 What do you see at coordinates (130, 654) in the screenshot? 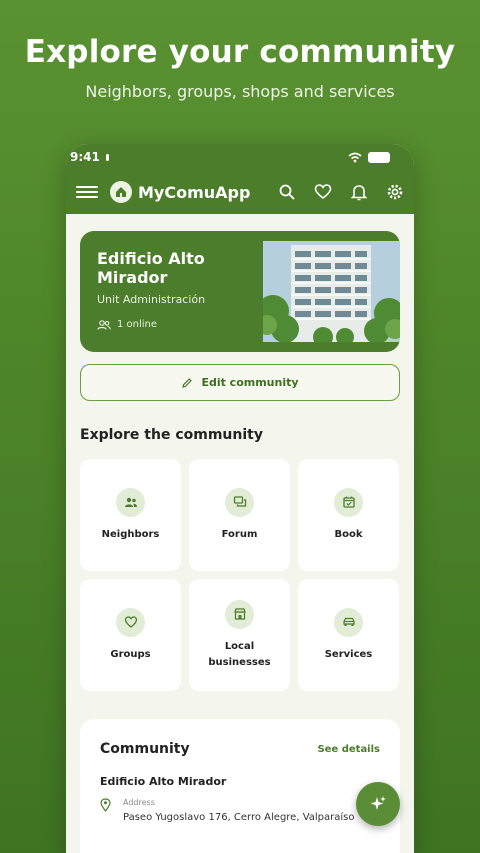
I see `tile-label: Groups` at bounding box center [130, 654].